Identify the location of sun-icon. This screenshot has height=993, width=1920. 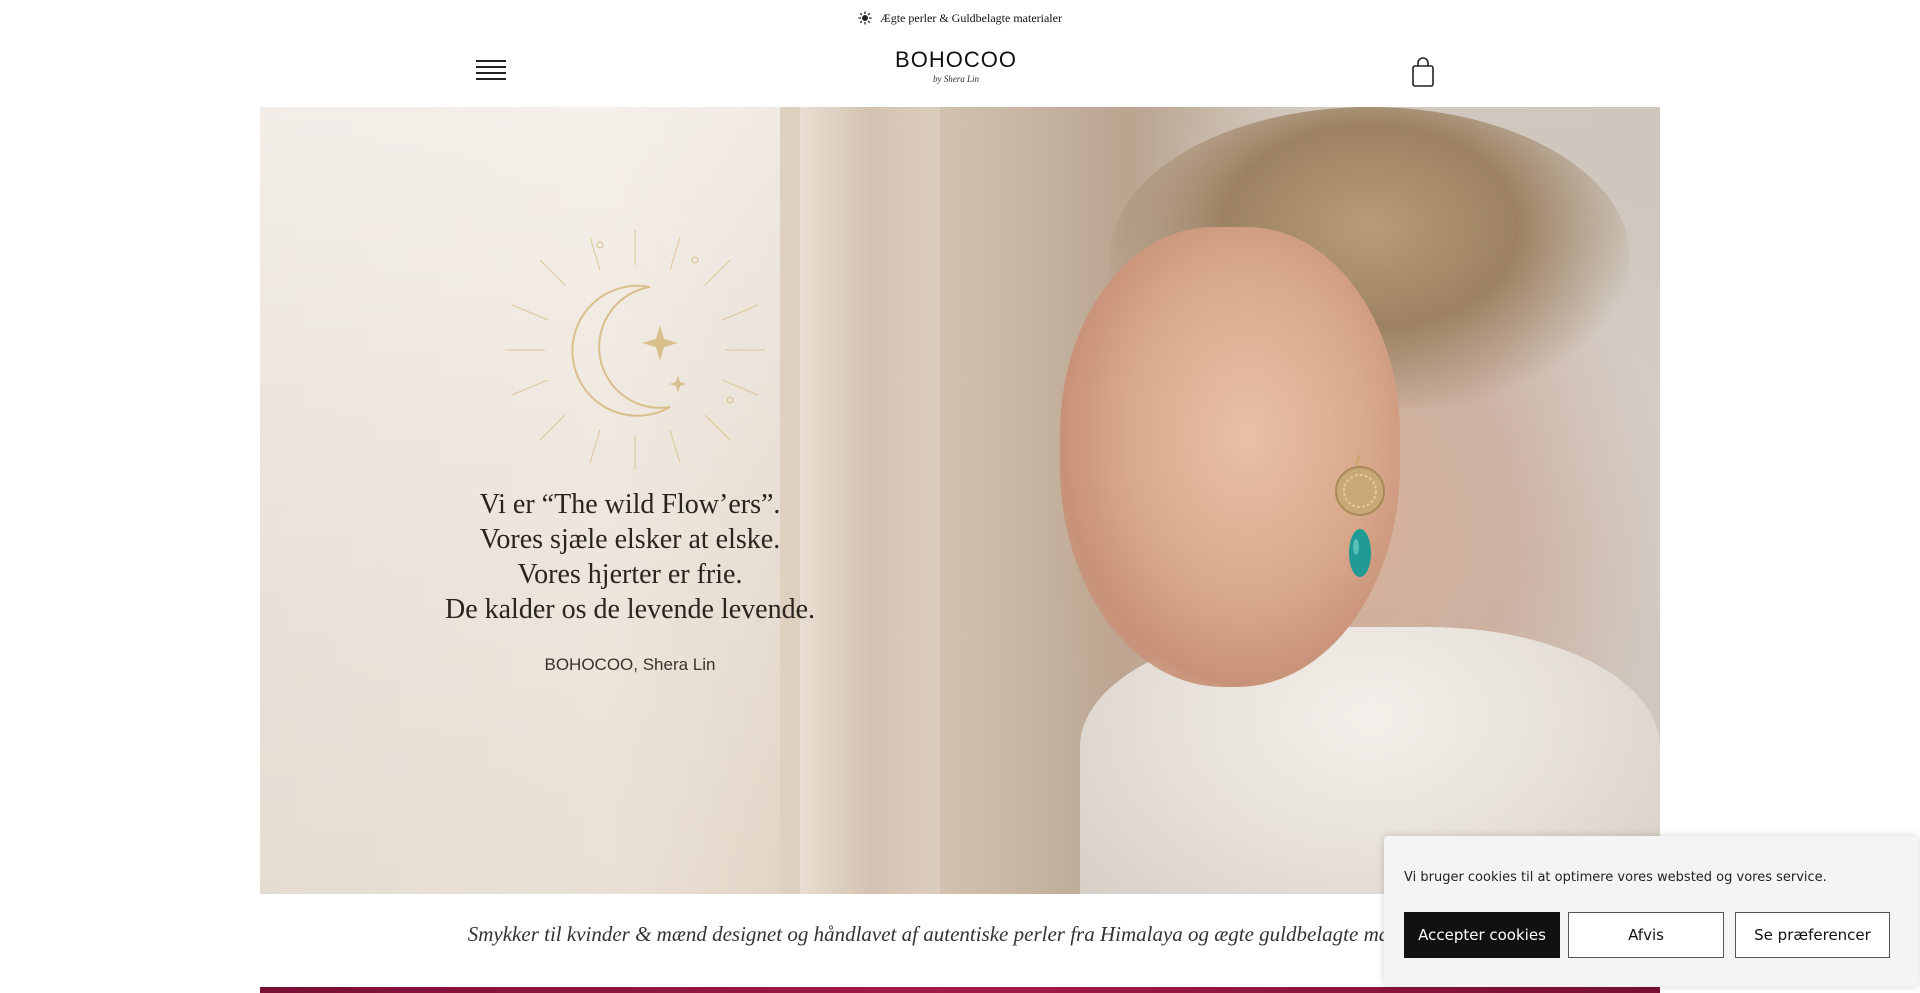
(865, 18).